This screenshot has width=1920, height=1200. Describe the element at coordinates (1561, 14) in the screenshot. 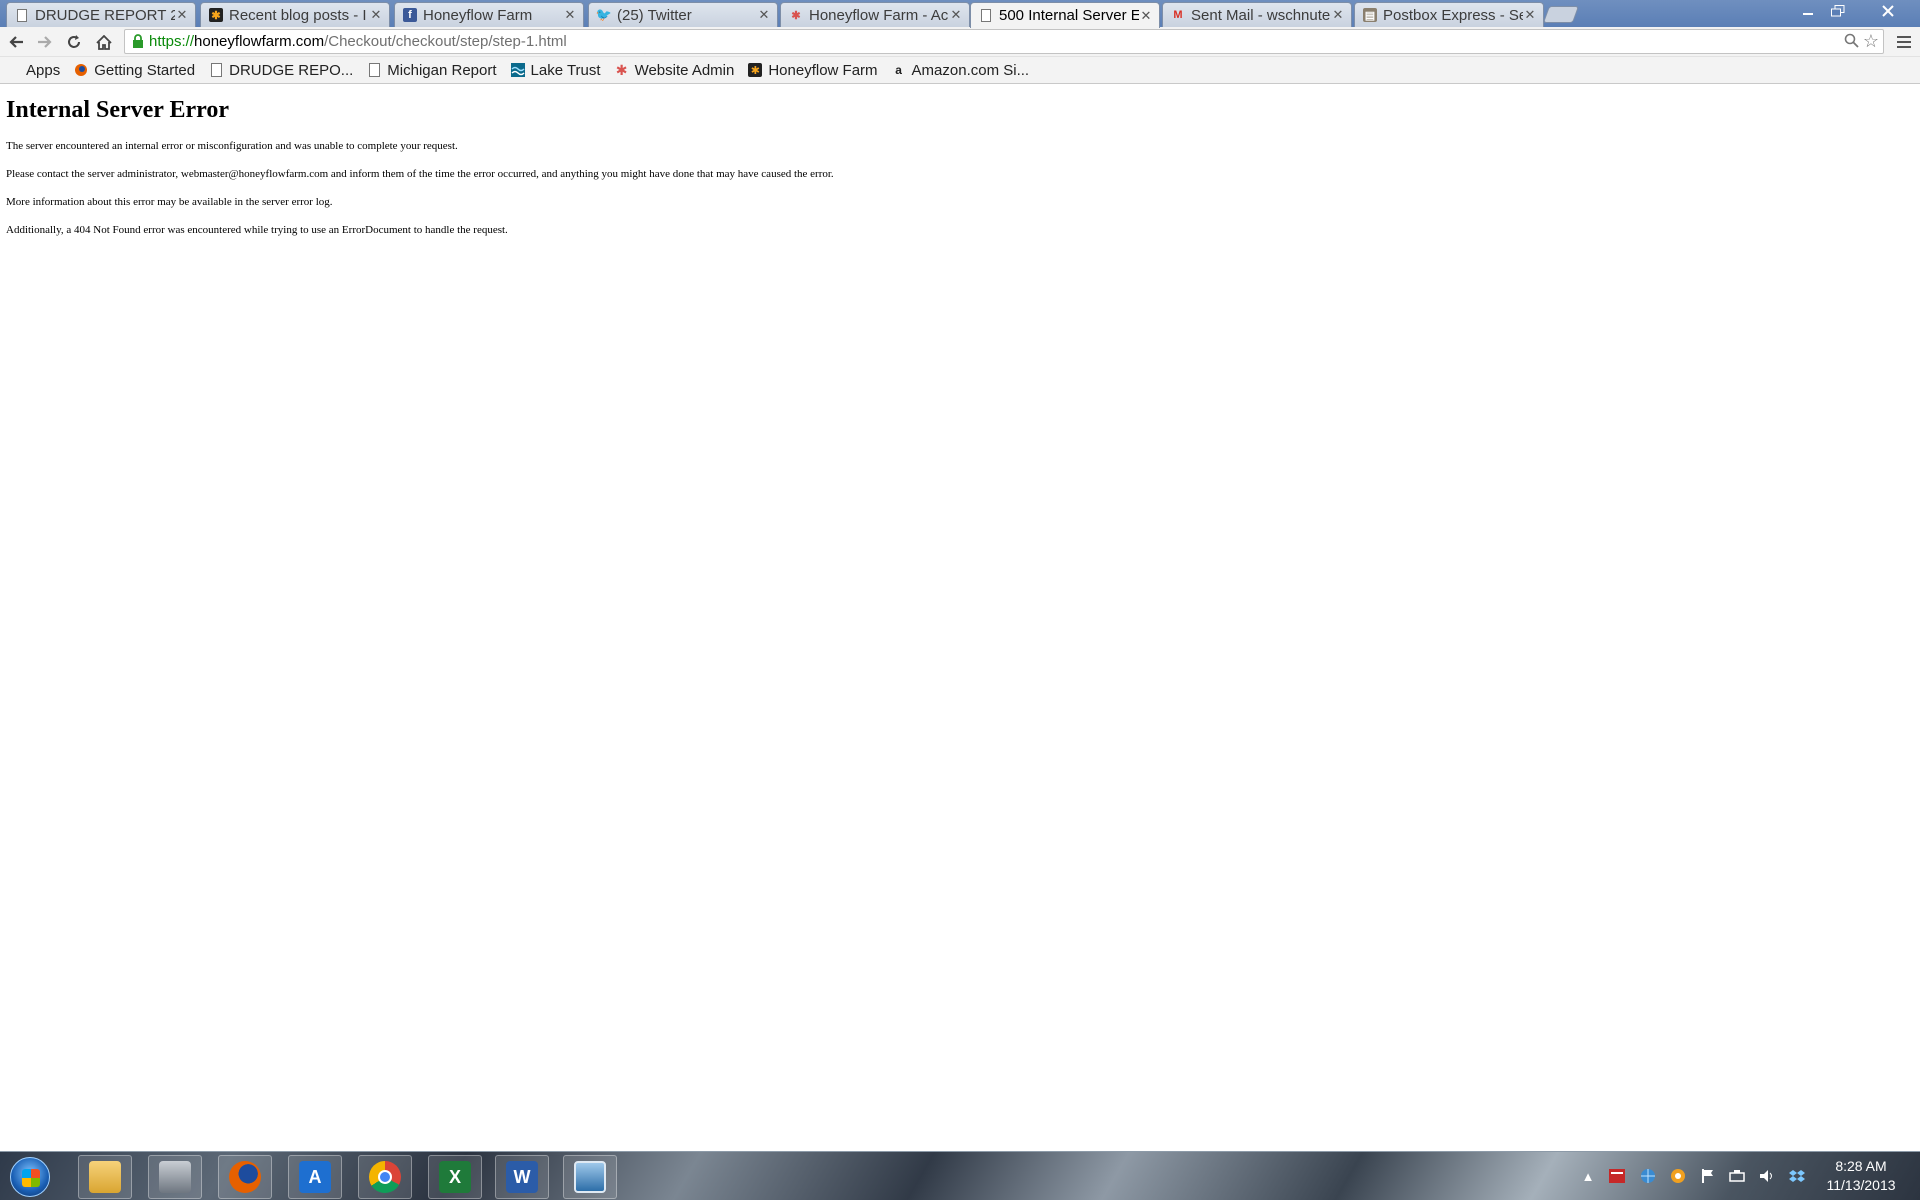

I see `new-tab-button` at that location.